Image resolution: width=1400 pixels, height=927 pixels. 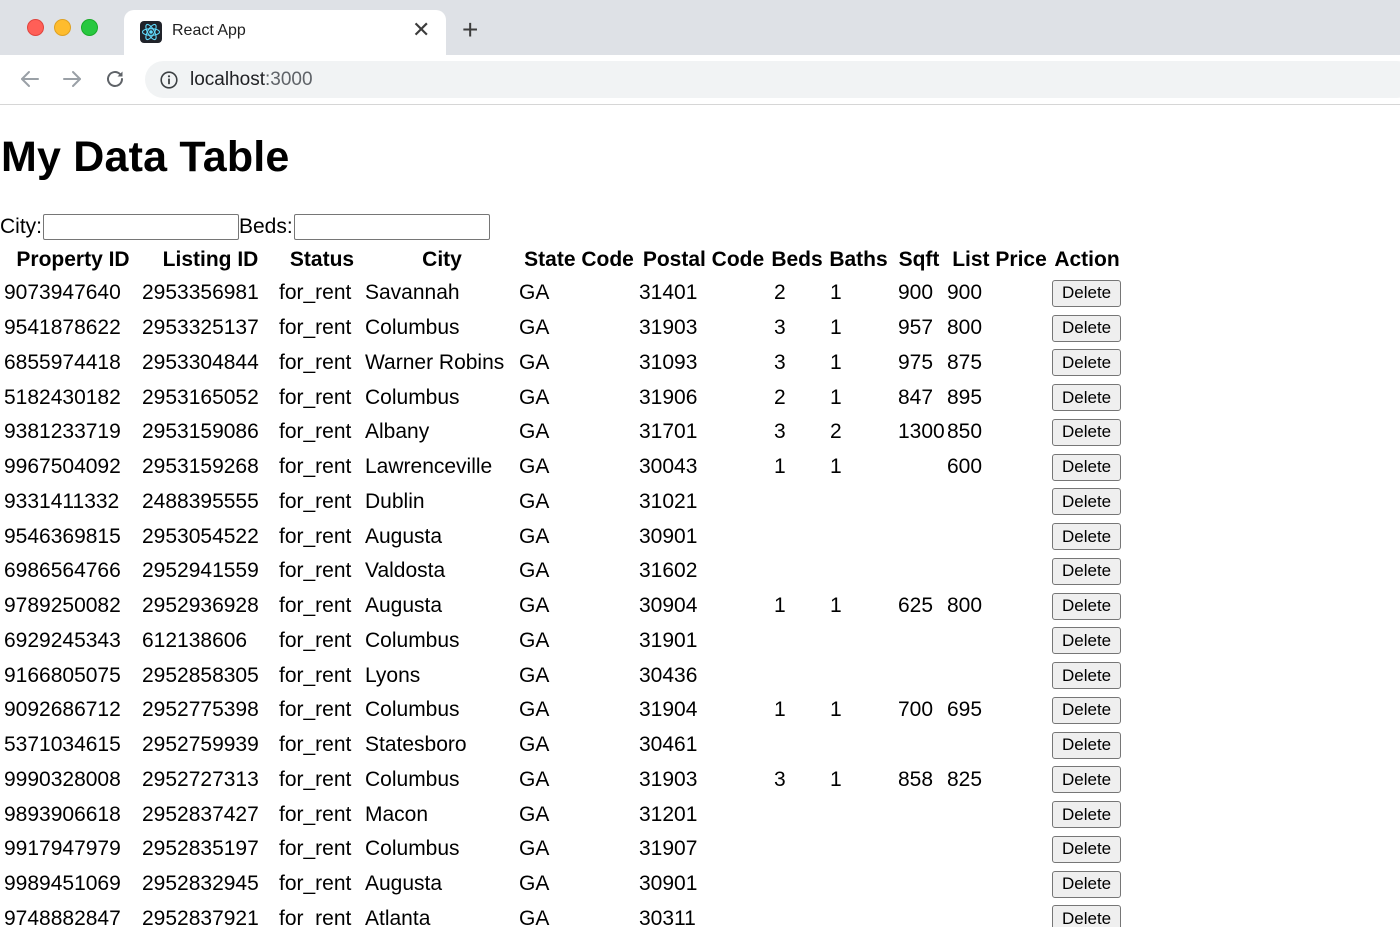 What do you see at coordinates (668, 432) in the screenshot?
I see `cell-postal-code-value: 31701` at bounding box center [668, 432].